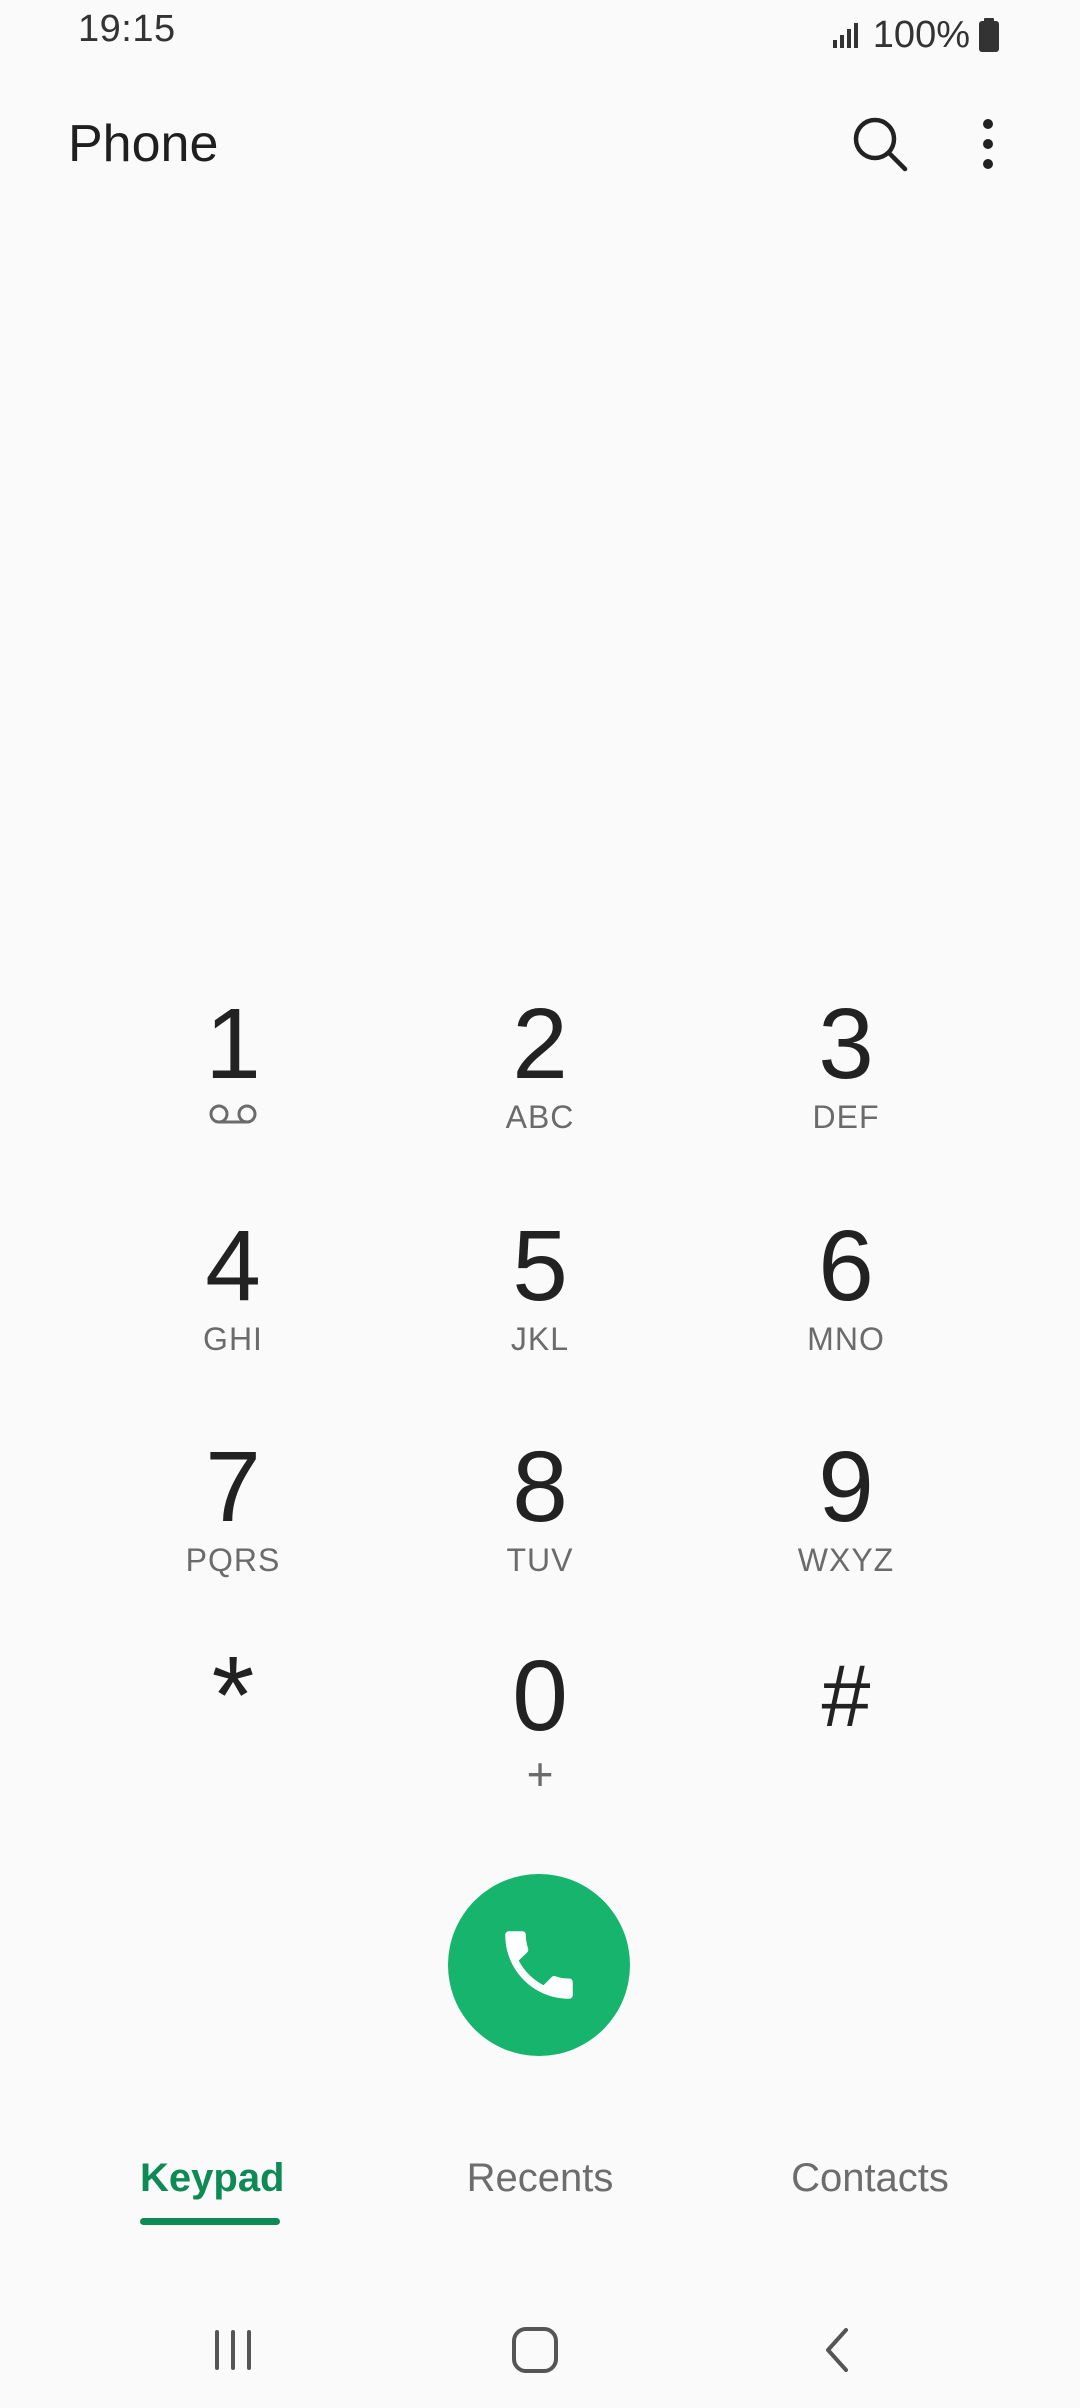 This screenshot has height=2408, width=1080. What do you see at coordinates (845, 35) in the screenshot?
I see `signal-icon` at bounding box center [845, 35].